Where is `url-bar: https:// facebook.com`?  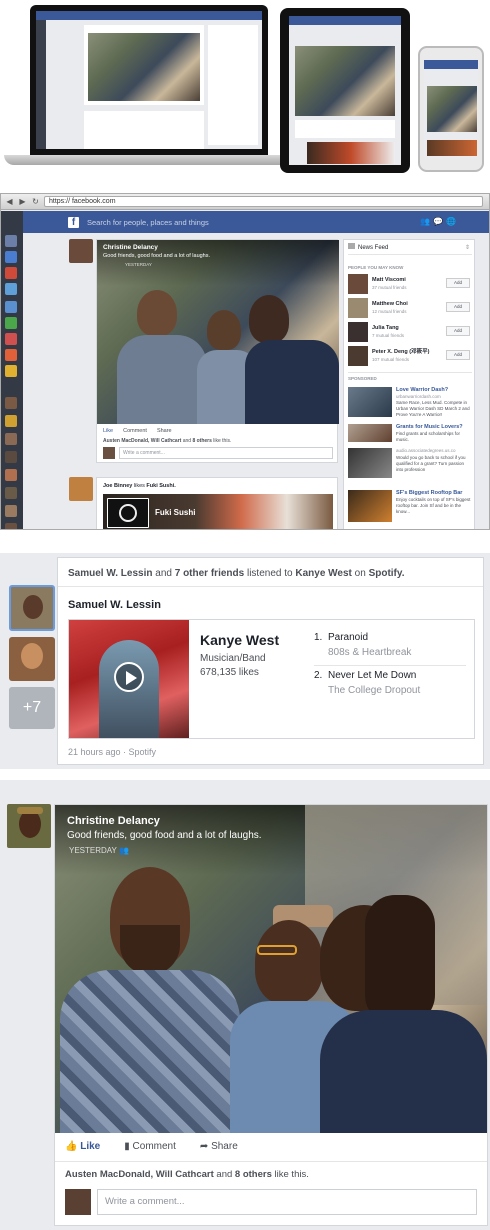
url-bar: https:// facebook.com is located at coordinates (263, 201).